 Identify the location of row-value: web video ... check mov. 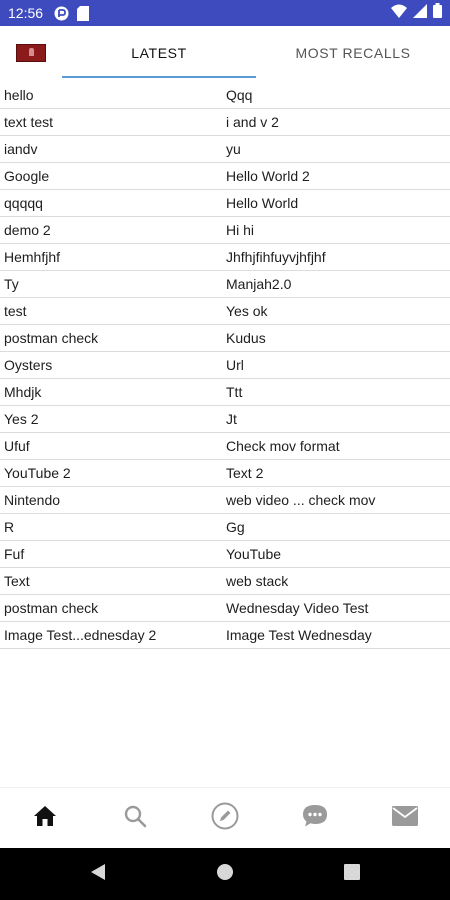
(301, 500).